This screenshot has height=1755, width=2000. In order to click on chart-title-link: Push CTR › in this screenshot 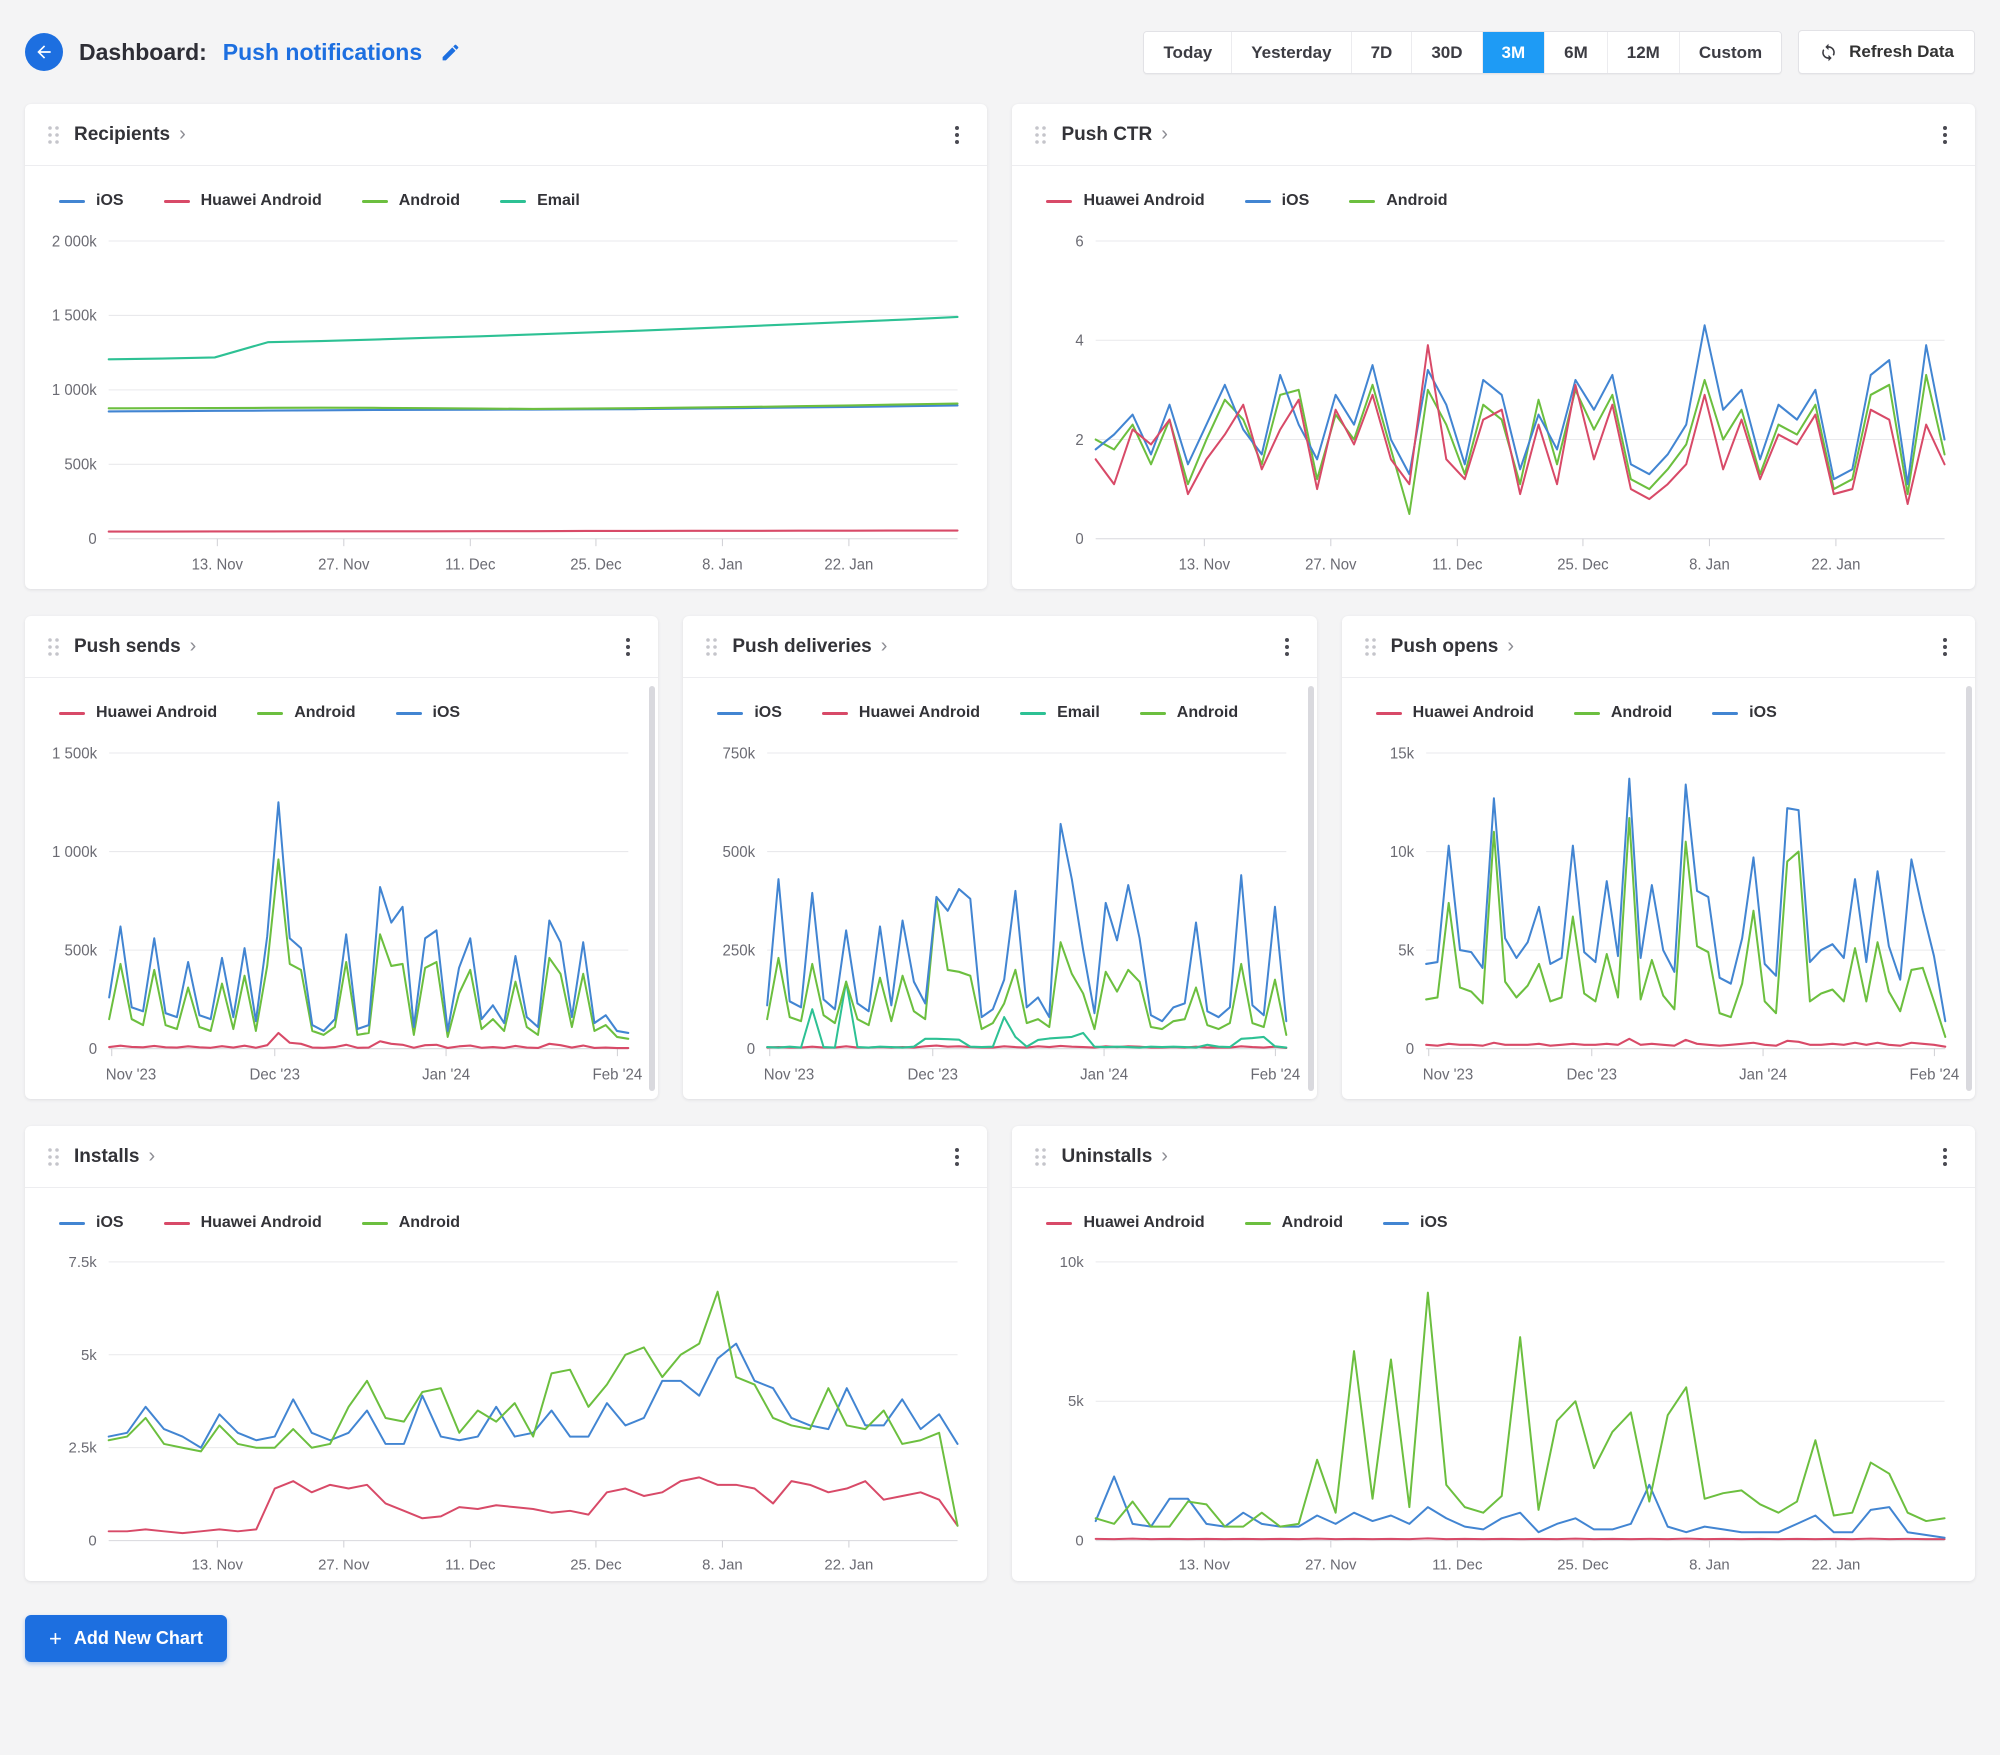, I will do `click(1114, 135)`.